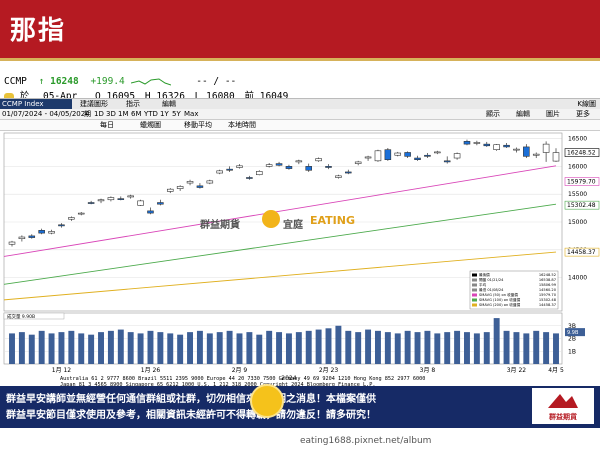 The height and width of the screenshot is (452, 600). What do you see at coordinates (107, 125) in the screenshot?
I see `freq-select: 每日` at bounding box center [107, 125].